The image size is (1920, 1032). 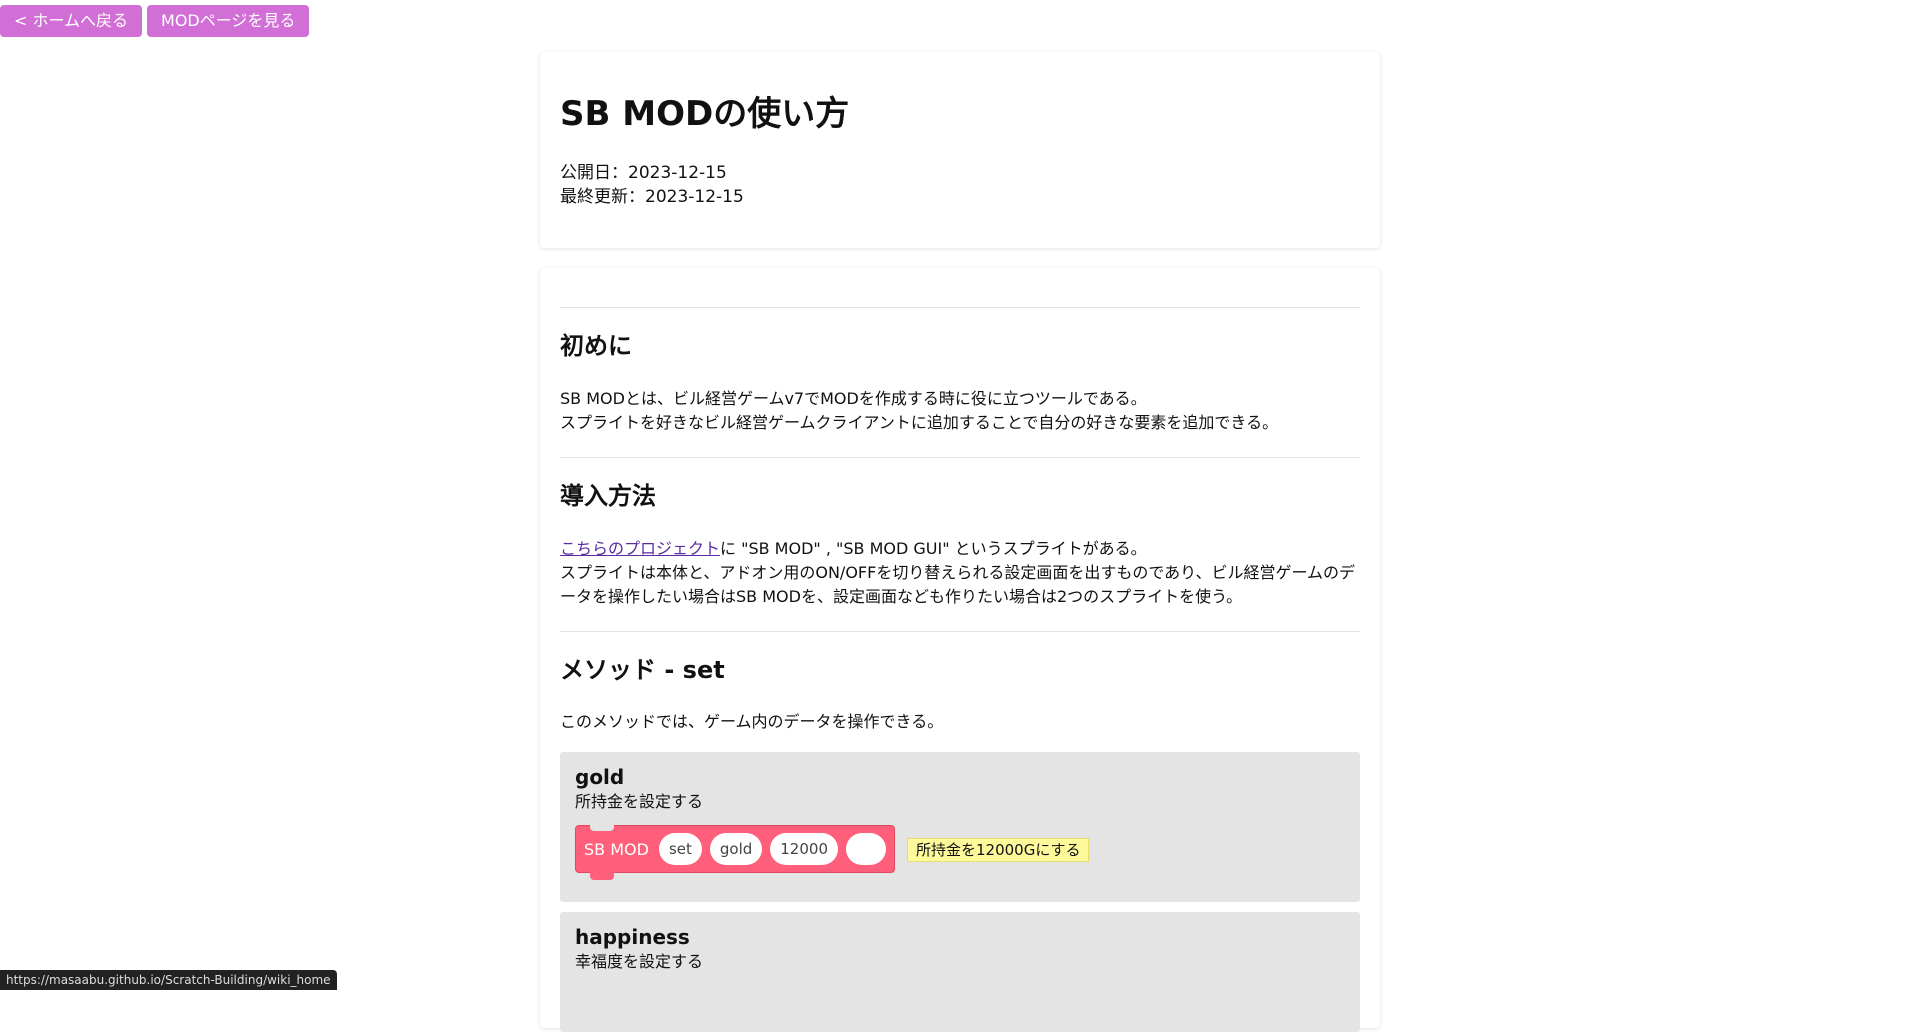 What do you see at coordinates (228, 21) in the screenshot?
I see `mod-page-button: MODページを見る` at bounding box center [228, 21].